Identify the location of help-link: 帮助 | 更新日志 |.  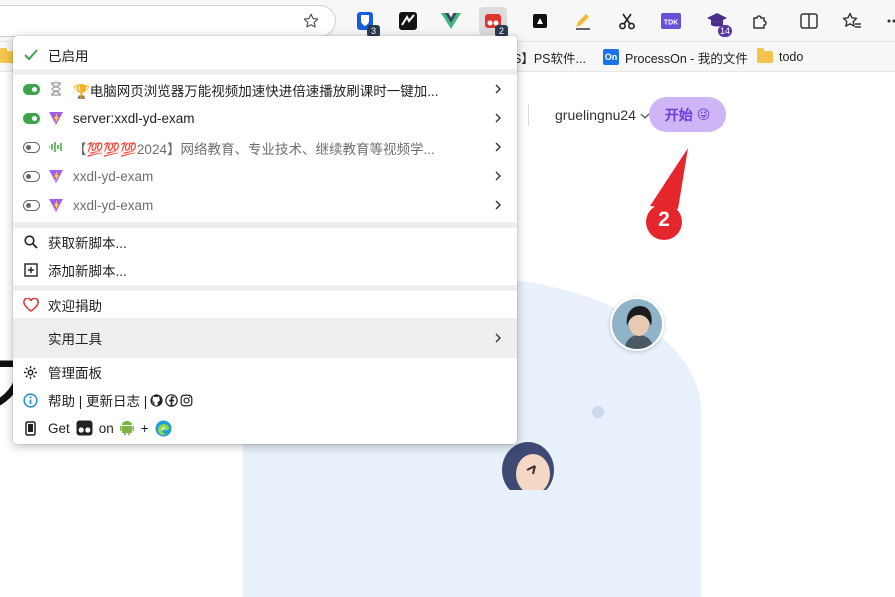
(97, 400).